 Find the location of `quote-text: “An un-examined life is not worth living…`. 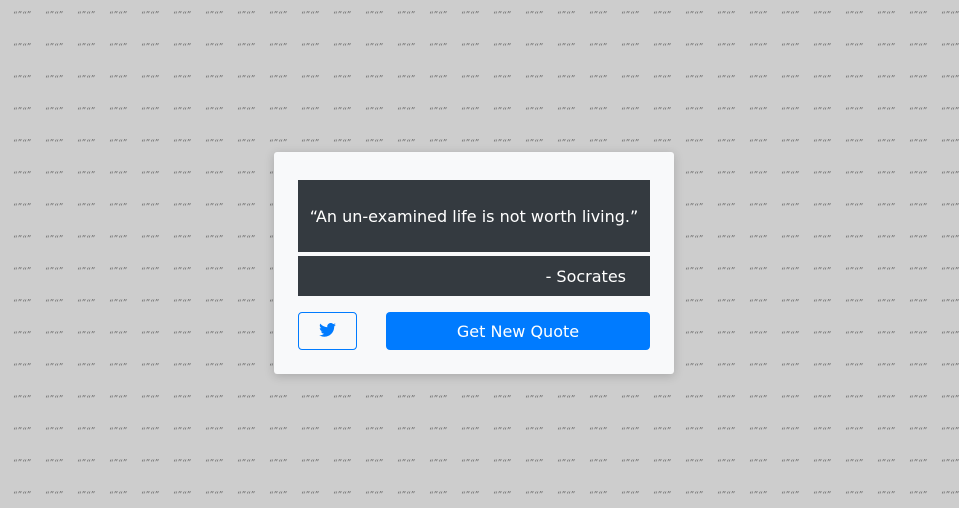

quote-text: “An un-examined life is not worth living… is located at coordinates (474, 216).